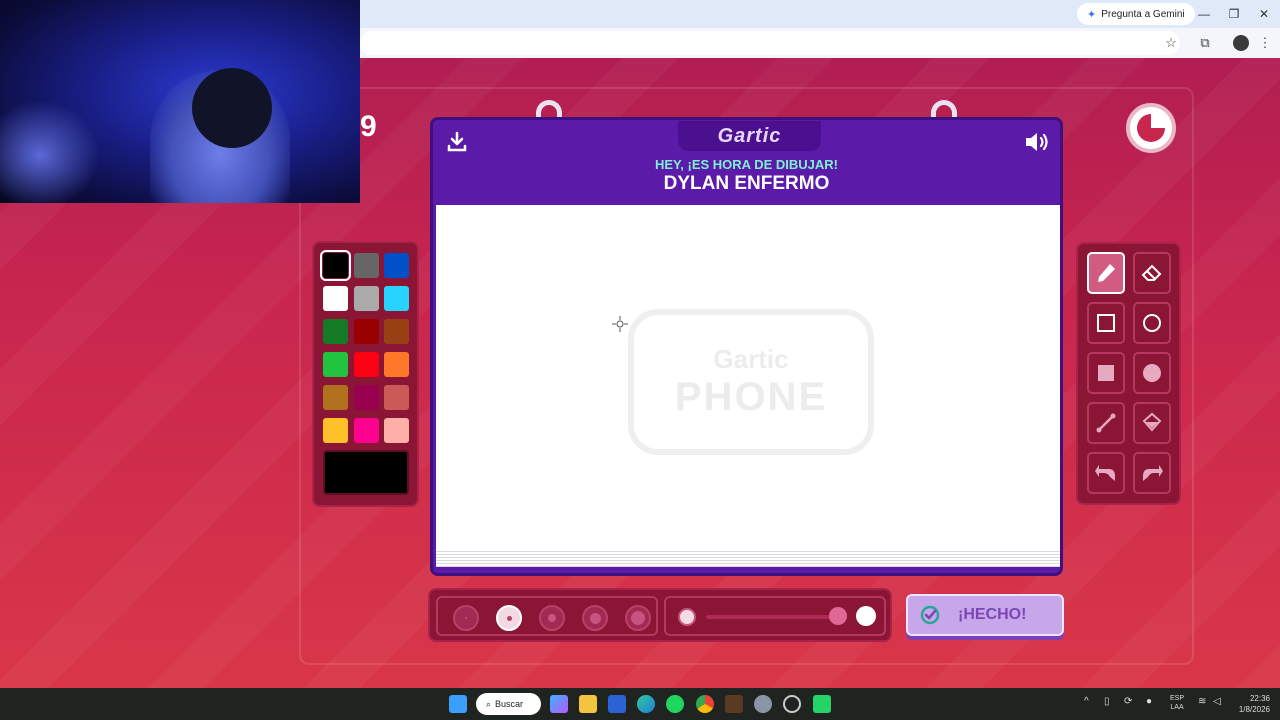 Image resolution: width=1280 pixels, height=720 pixels. What do you see at coordinates (588, 704) in the screenshot?
I see `file-explorer-icon` at bounding box center [588, 704].